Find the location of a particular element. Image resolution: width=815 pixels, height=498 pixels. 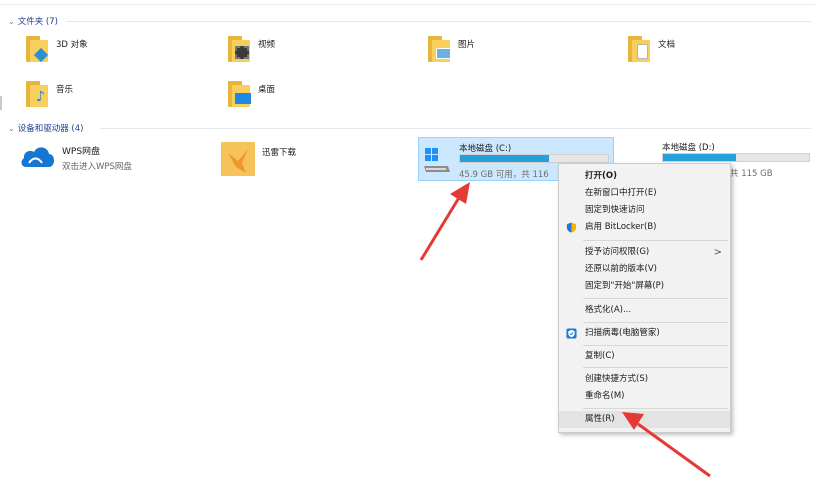

documents-folder-icon is located at coordinates (639, 49).